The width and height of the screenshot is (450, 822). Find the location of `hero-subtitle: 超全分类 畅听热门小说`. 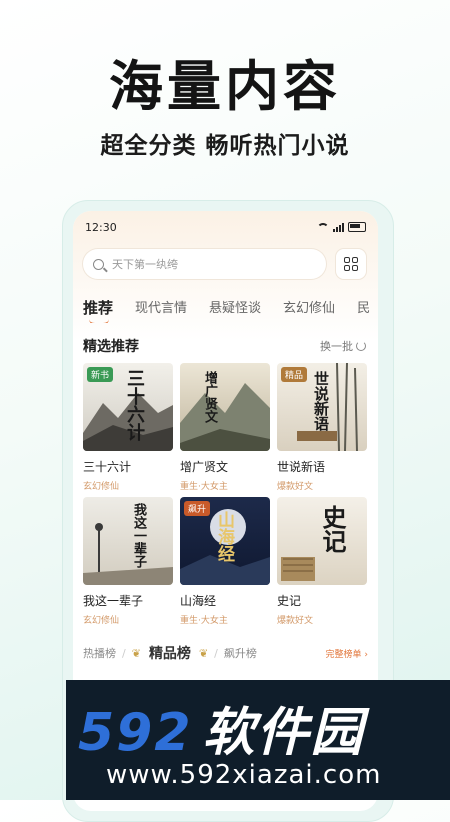

hero-subtitle: 超全分类 畅听热门小说 is located at coordinates (225, 146).